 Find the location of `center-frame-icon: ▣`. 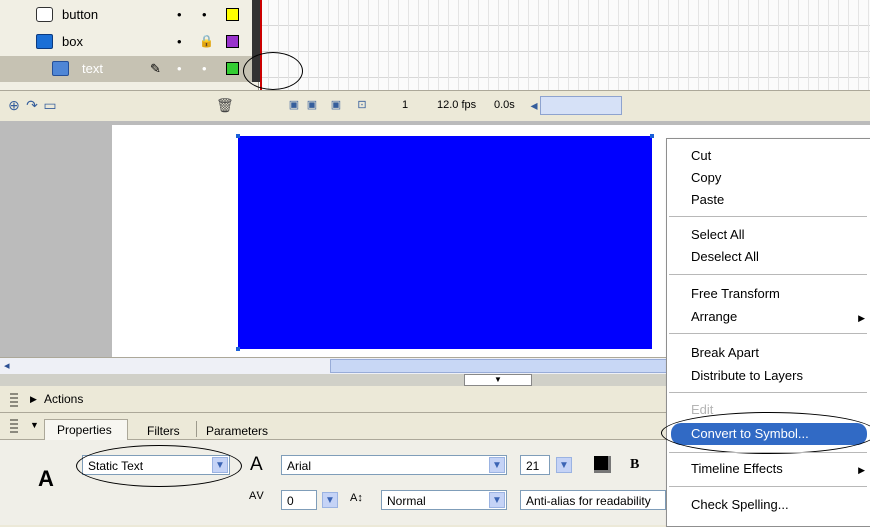

center-frame-icon: ▣ is located at coordinates (294, 105).